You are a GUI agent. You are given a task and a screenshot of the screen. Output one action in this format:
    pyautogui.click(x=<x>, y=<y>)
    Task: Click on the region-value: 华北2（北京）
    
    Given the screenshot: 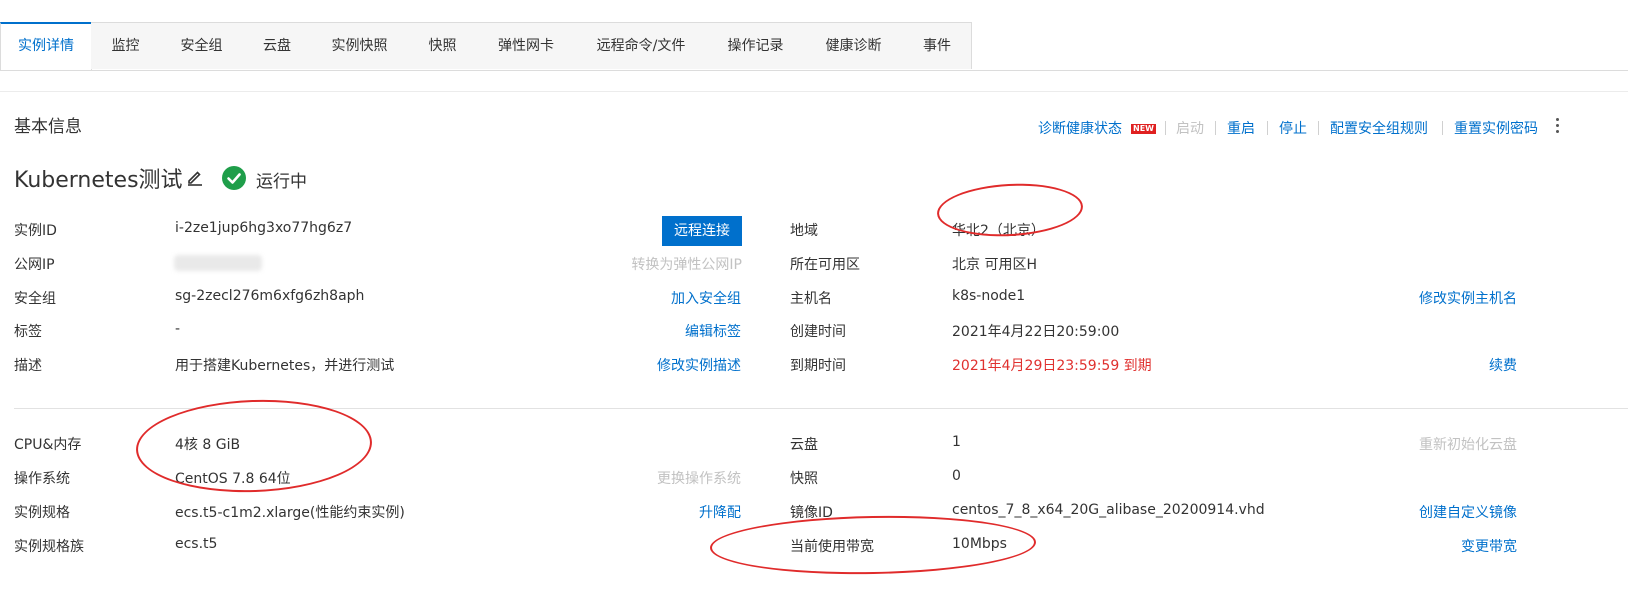 What is the action you would take?
    pyautogui.click(x=998, y=231)
    